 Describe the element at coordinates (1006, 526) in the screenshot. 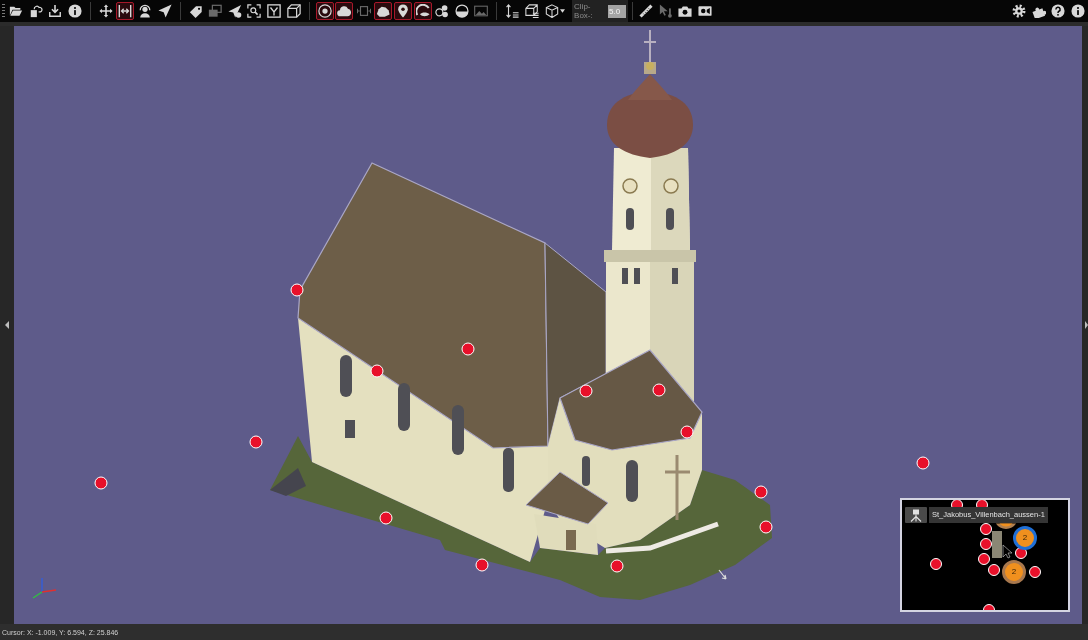

I see `cluster-marker-icon` at that location.